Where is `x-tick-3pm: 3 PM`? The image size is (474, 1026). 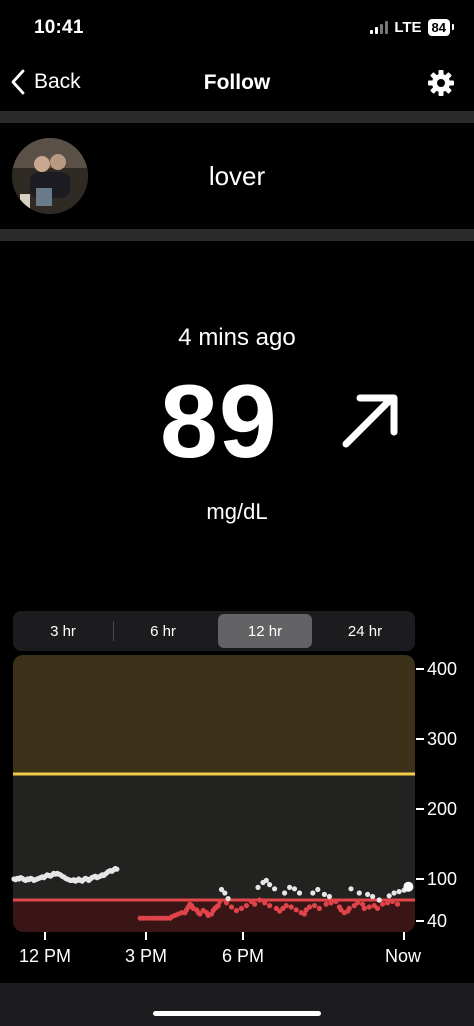 x-tick-3pm: 3 PM is located at coordinates (146, 956).